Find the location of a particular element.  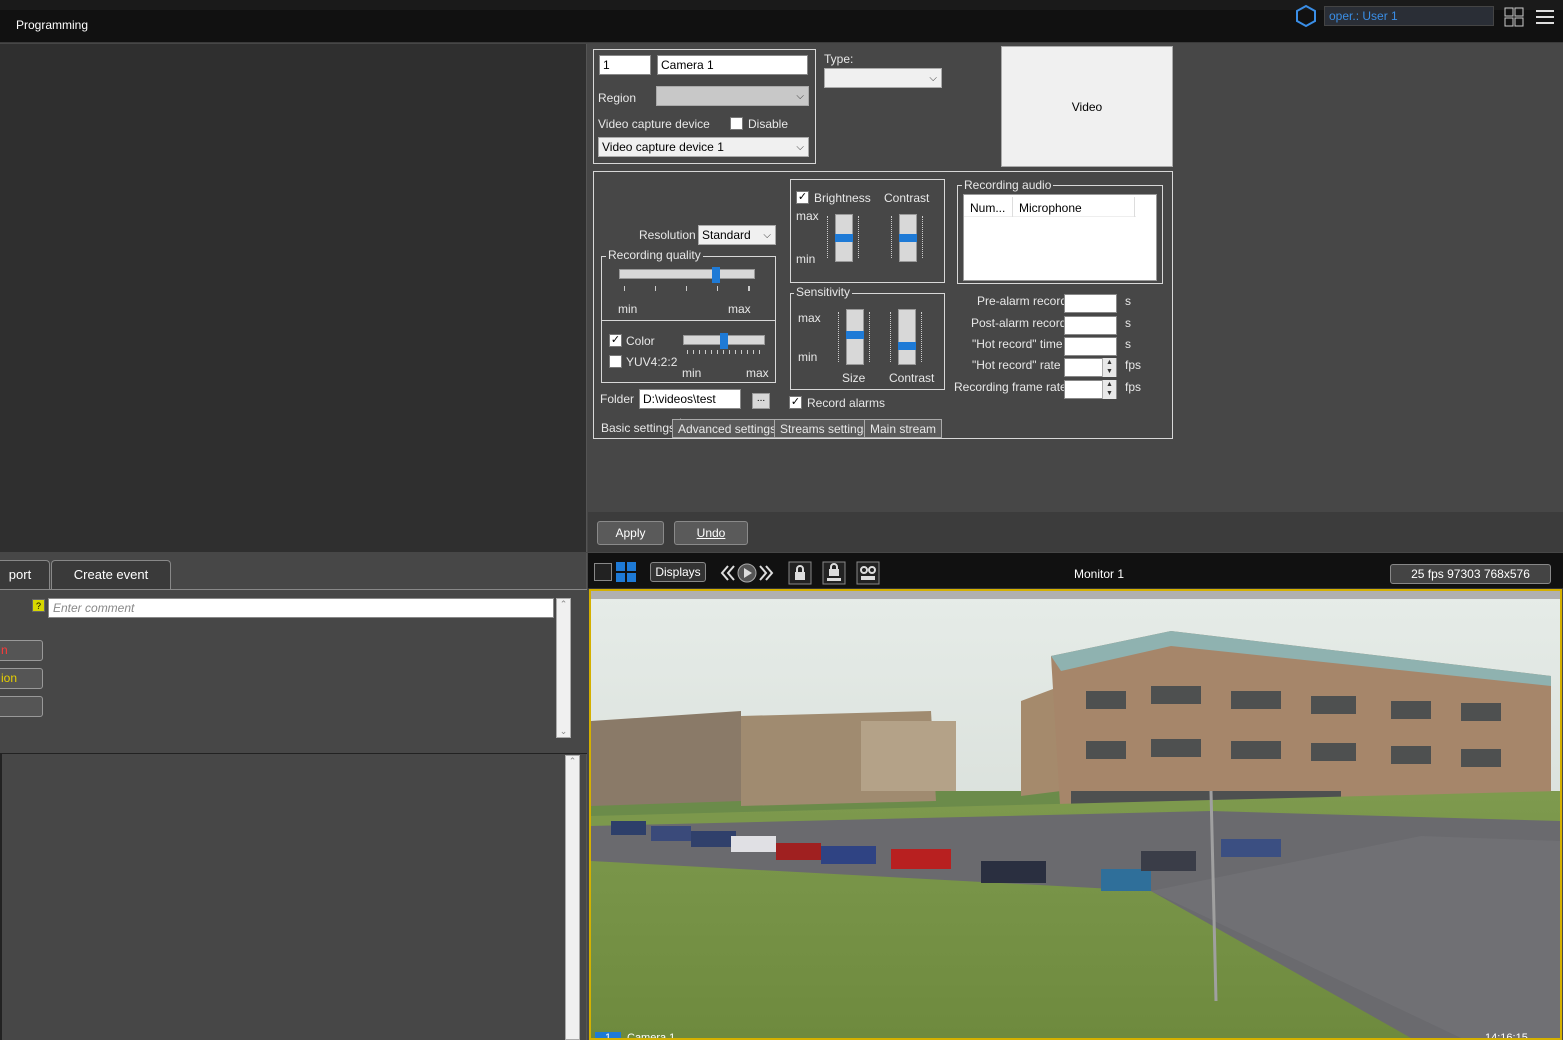

color-checkbox: ✓ is located at coordinates (615, 340).